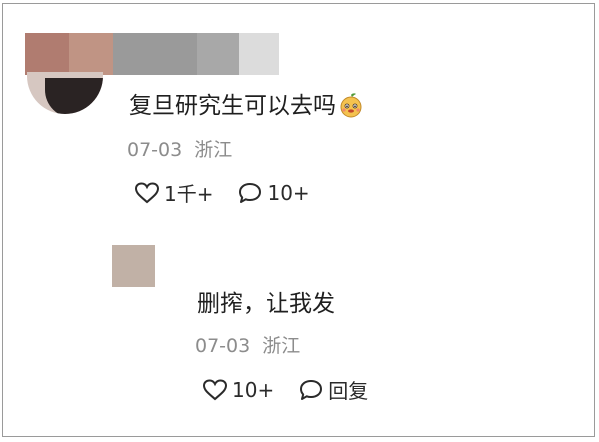 The height and width of the screenshot is (442, 599). I want to click on comment-text: 复旦研究生可以去吗, so click(232, 106).